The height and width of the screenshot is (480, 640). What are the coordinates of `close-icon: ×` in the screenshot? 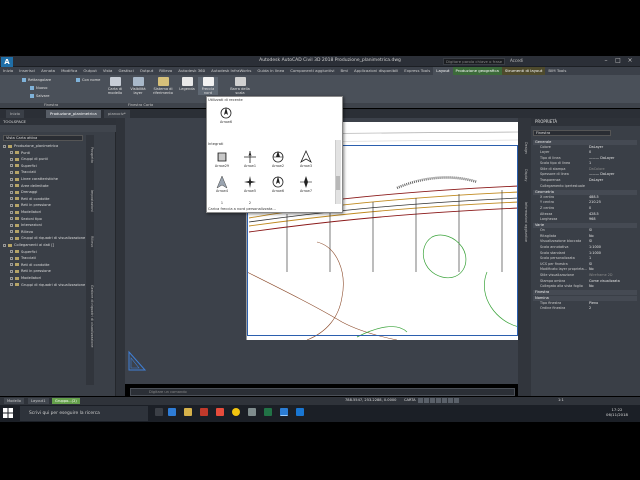 It's located at (630, 60).